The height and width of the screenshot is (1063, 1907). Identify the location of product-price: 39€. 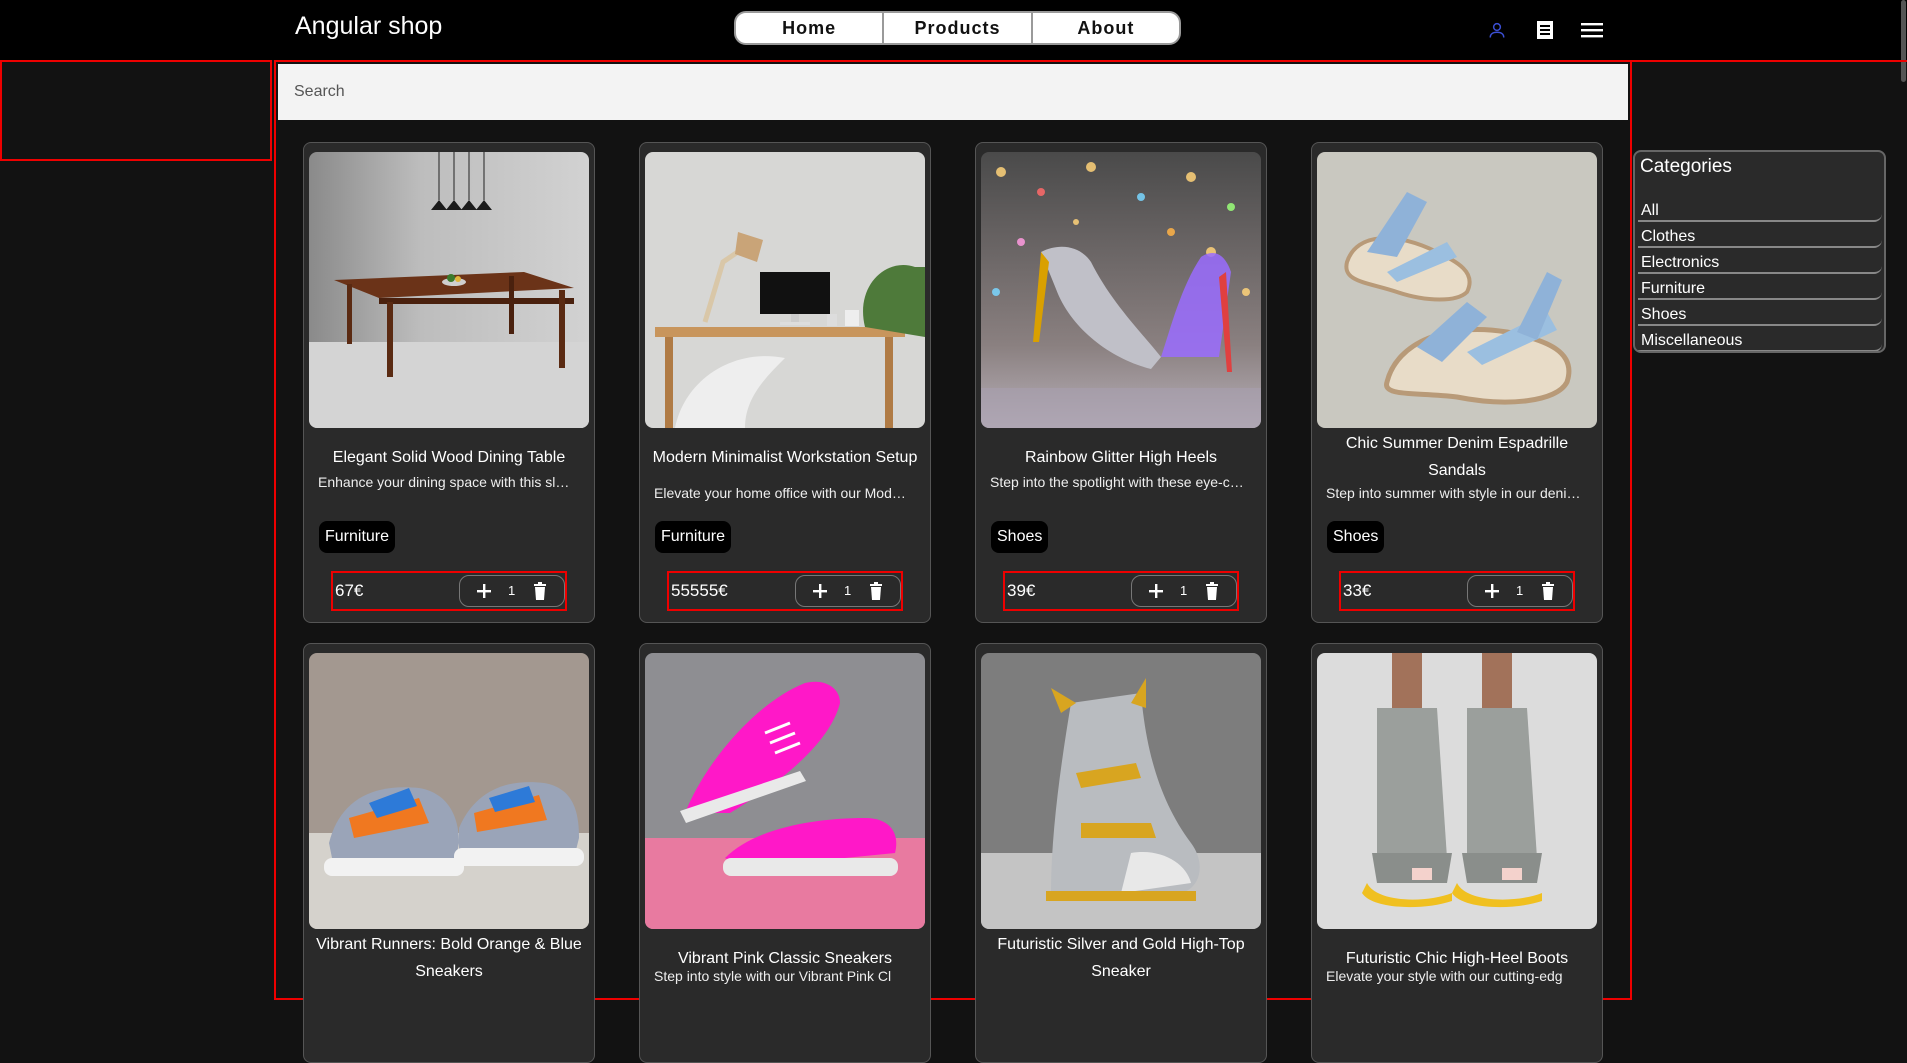
(1021, 590).